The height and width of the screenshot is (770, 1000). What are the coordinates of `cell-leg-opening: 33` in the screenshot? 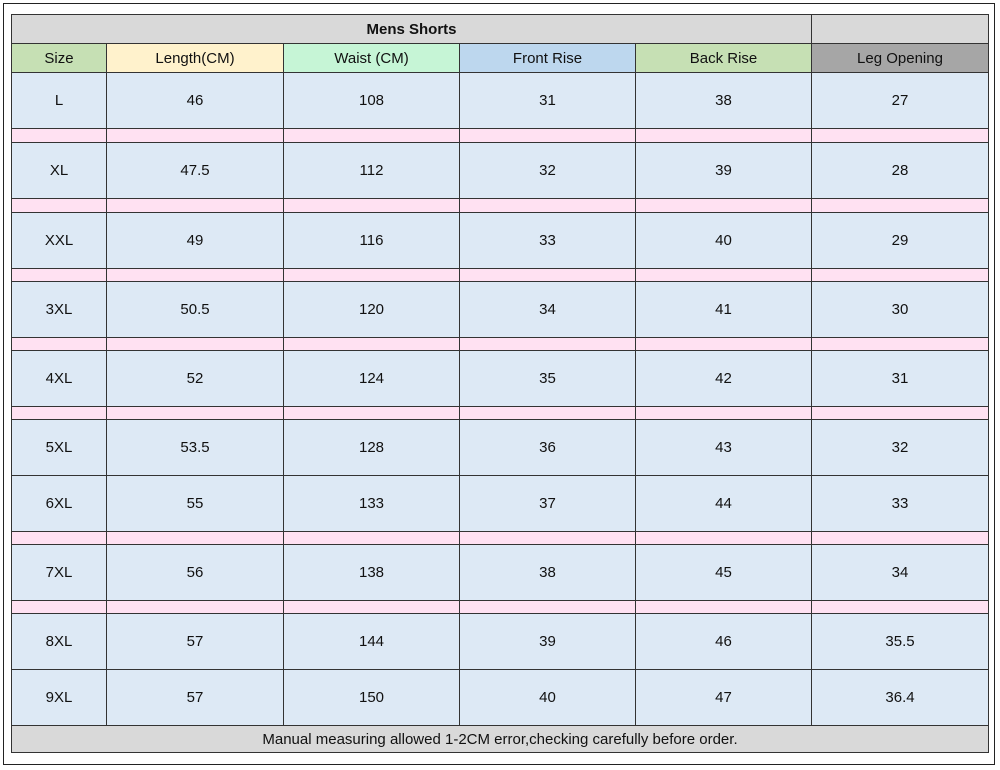 It's located at (900, 503).